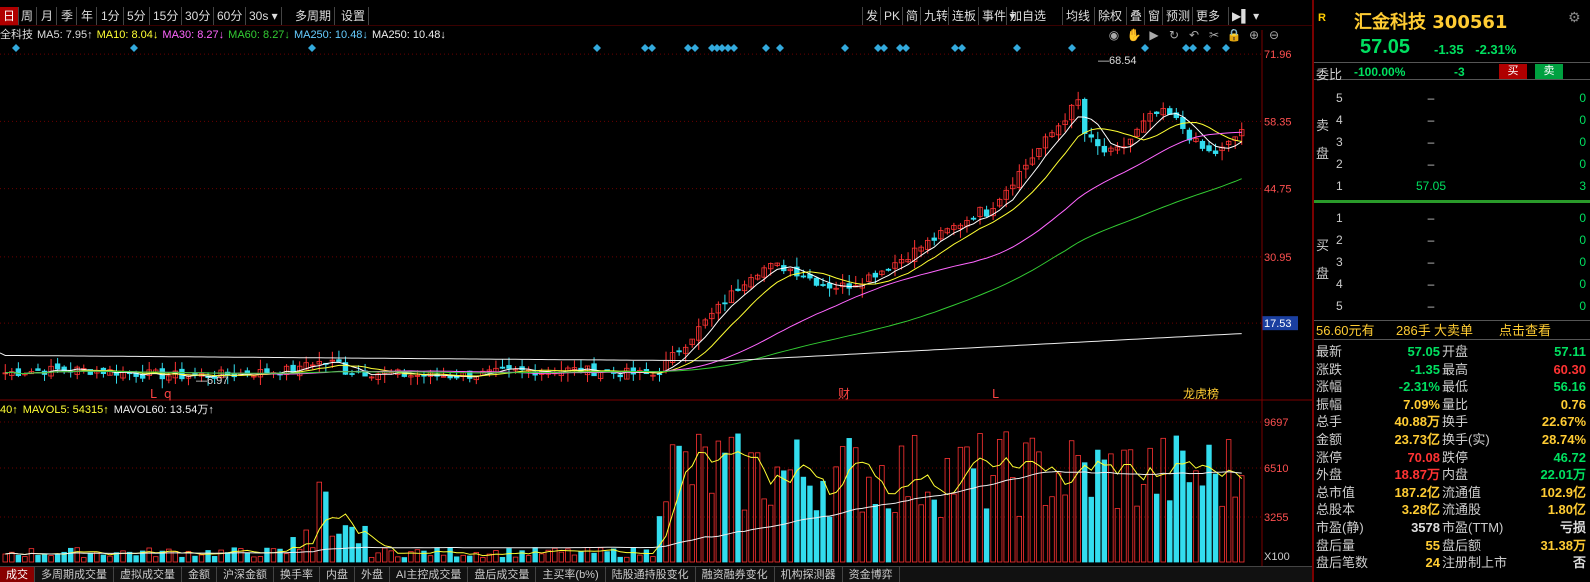 The image size is (1590, 582). Describe the element at coordinates (168, 394) in the screenshot. I see `event-marker: q` at that location.